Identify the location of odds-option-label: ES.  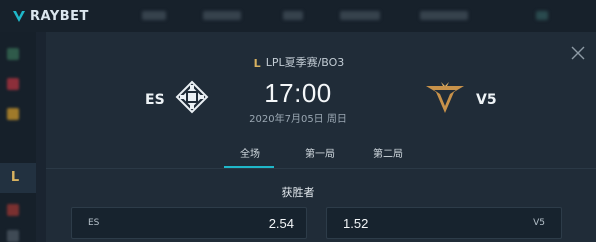
(94, 223).